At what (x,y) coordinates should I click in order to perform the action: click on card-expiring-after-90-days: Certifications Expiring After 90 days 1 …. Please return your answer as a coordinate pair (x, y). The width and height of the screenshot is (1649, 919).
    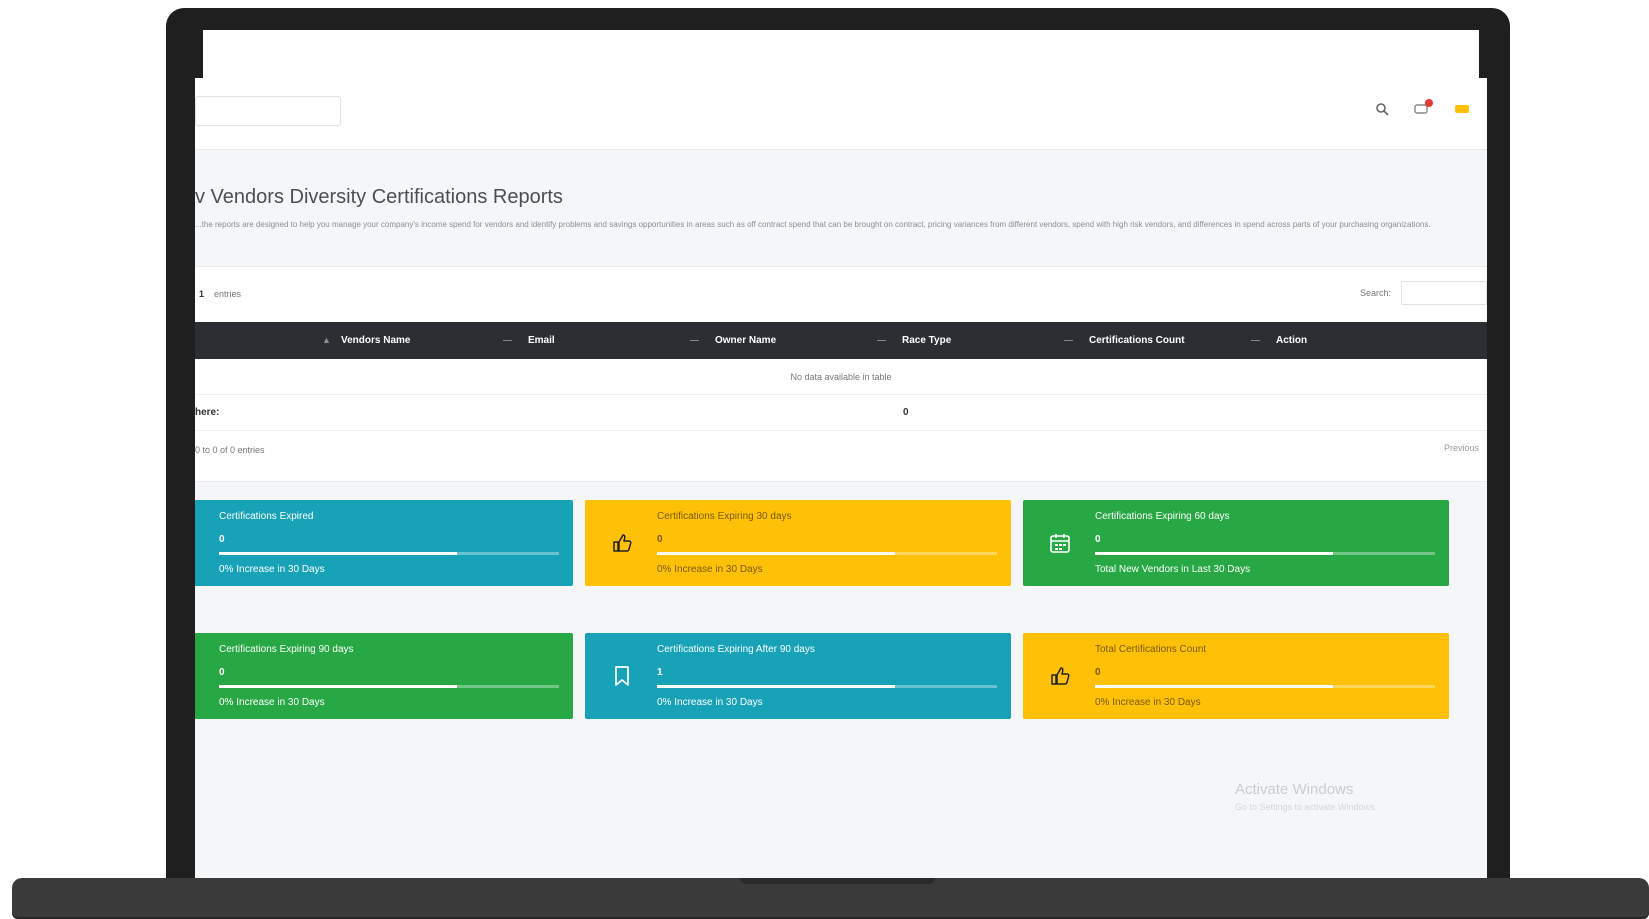
    Looking at the image, I should click on (798, 676).